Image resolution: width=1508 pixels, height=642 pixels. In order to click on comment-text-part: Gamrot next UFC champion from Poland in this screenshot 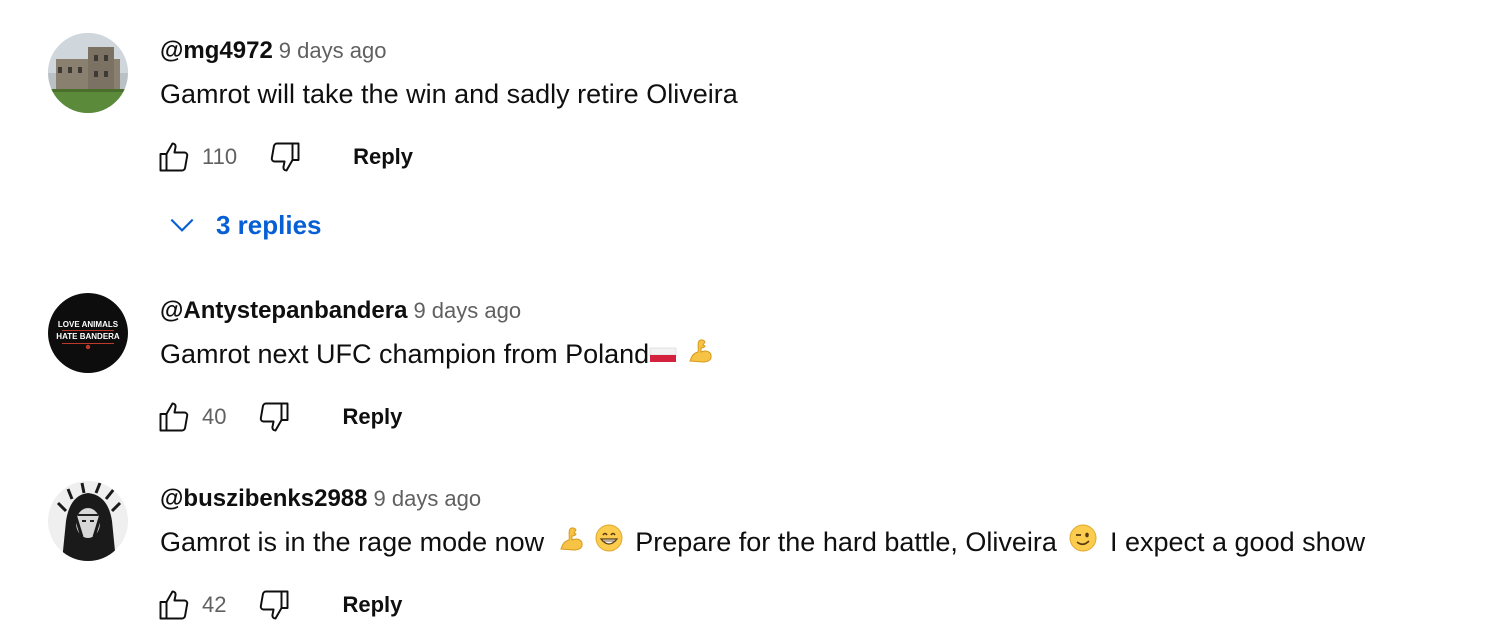, I will do `click(405, 354)`.